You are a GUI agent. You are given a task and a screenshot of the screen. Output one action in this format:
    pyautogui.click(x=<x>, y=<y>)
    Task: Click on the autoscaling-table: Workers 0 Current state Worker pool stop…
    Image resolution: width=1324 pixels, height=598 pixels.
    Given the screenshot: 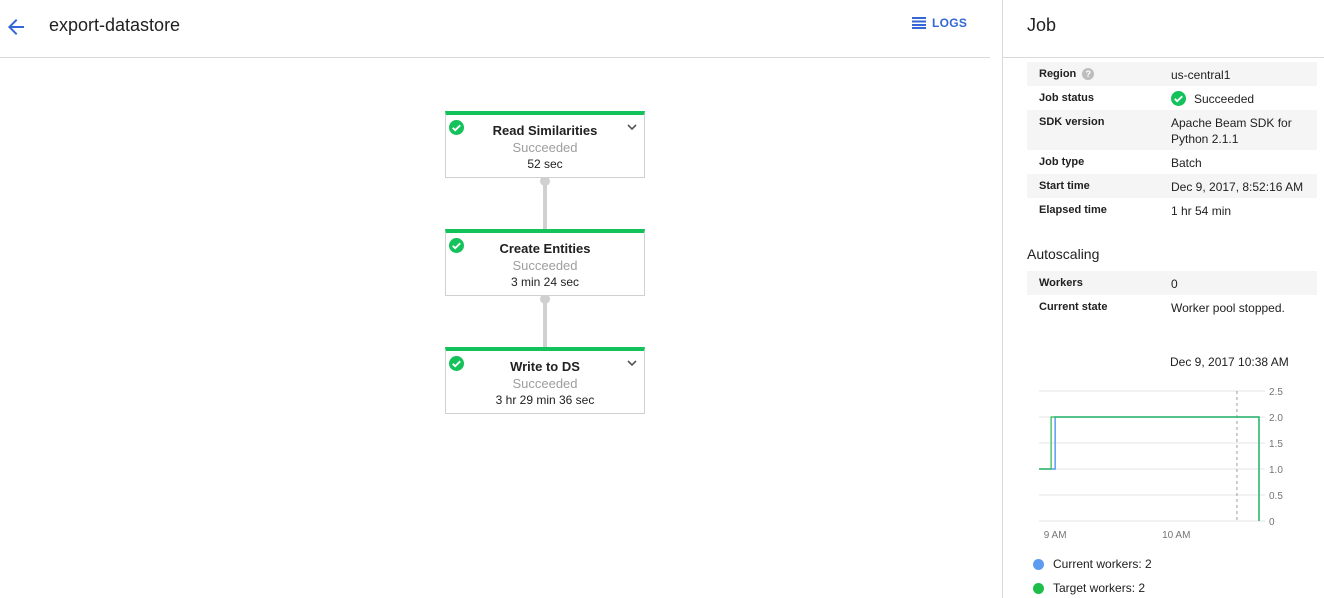 What is the action you would take?
    pyautogui.click(x=1172, y=295)
    